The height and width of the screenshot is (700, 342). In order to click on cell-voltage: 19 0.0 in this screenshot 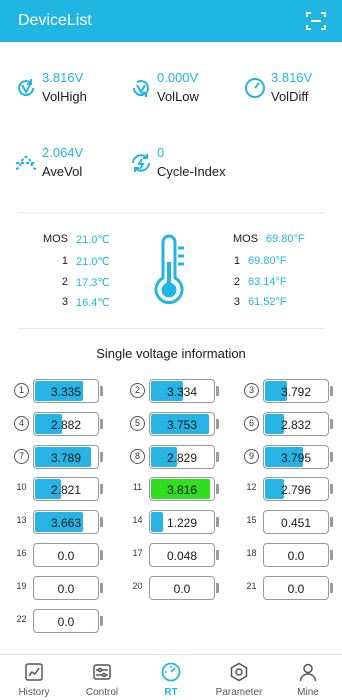, I will do `click(60, 588)`.